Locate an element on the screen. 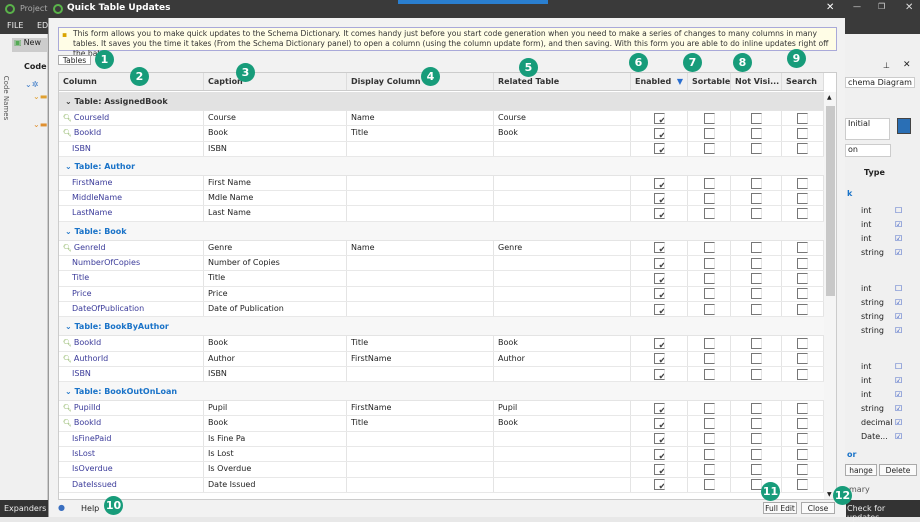 The image size is (920, 522). related-table-cell: Course is located at coordinates (562, 118).